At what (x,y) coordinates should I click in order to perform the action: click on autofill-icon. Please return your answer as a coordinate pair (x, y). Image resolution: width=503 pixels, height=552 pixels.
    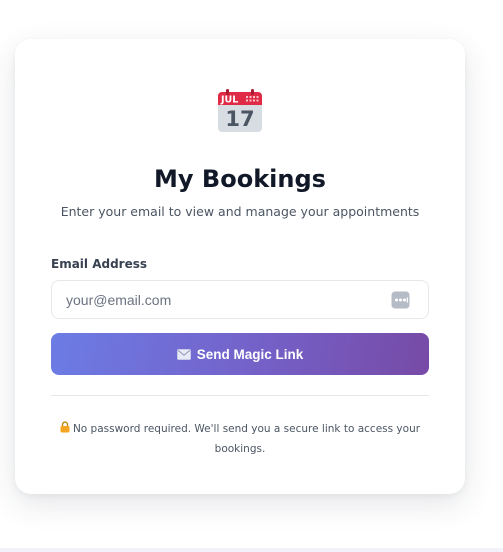
    Looking at the image, I should click on (400, 300).